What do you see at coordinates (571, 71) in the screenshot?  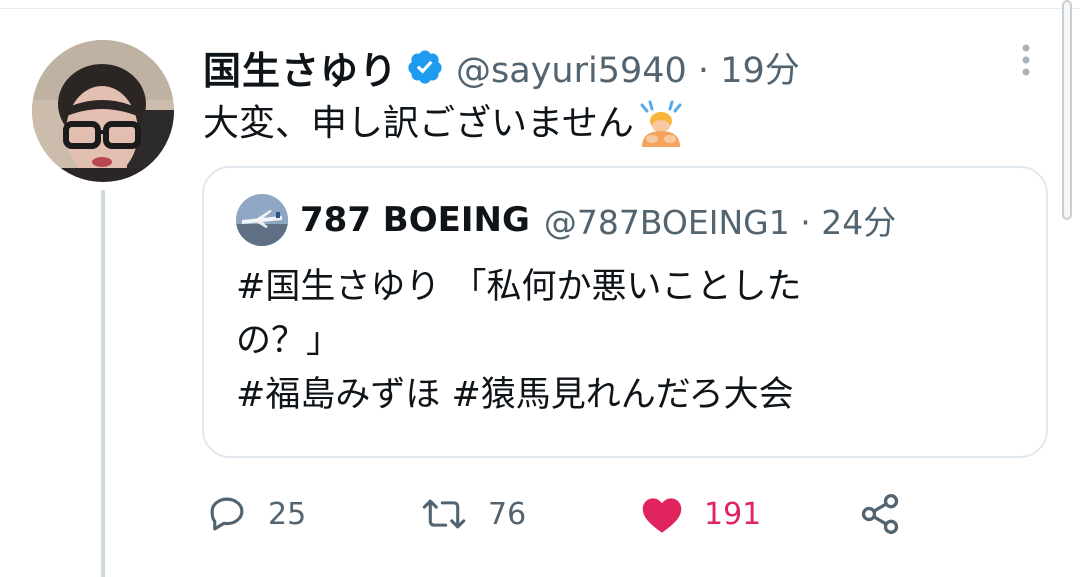 I see `author-handle: @sayuri5940` at bounding box center [571, 71].